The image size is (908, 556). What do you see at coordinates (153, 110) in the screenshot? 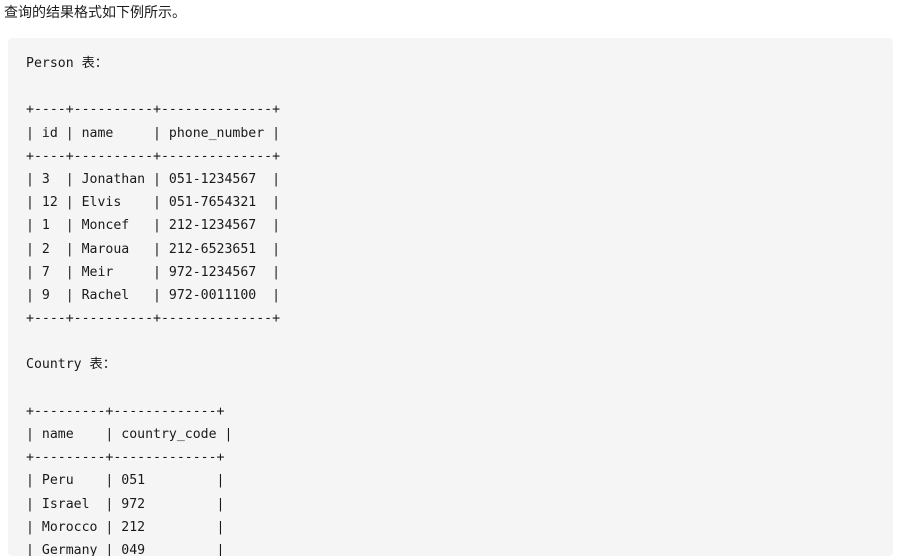
I see `code-line-person-sep-top: +----+----------+--------------+` at bounding box center [153, 110].